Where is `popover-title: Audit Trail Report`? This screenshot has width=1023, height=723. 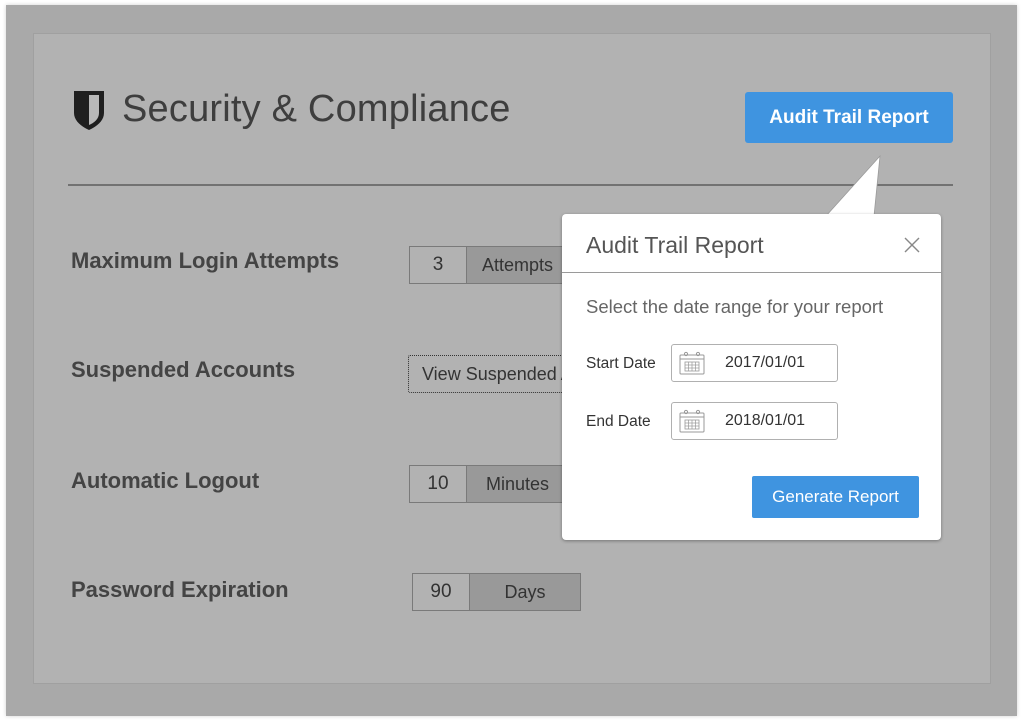 popover-title: Audit Trail Report is located at coordinates (675, 245).